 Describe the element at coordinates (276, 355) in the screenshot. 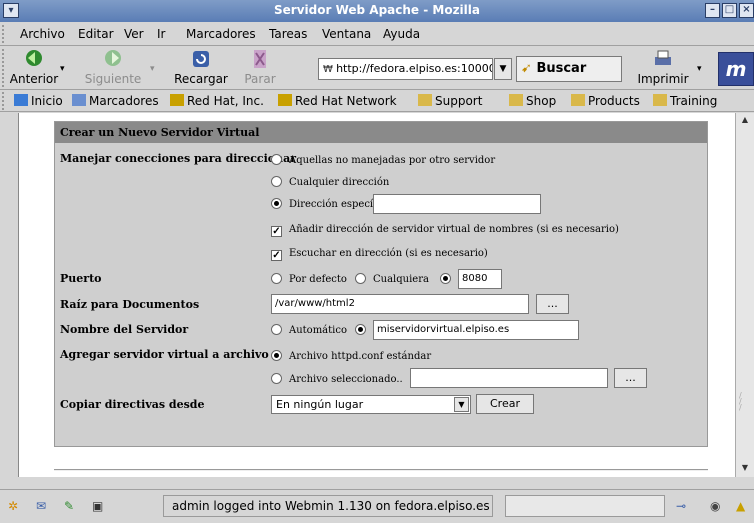

I see `addfile-radio-standard` at that location.